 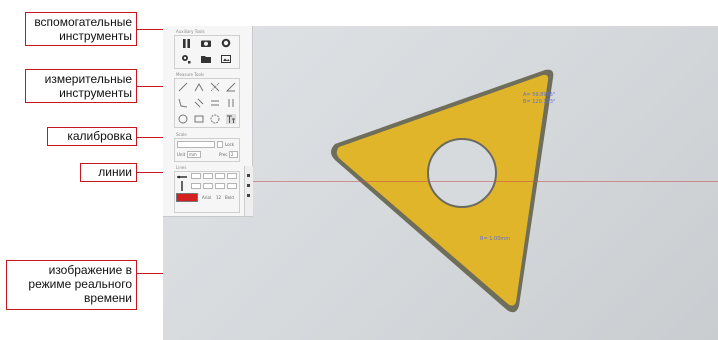 I want to click on lock-label: Lock, so click(x=229, y=144).